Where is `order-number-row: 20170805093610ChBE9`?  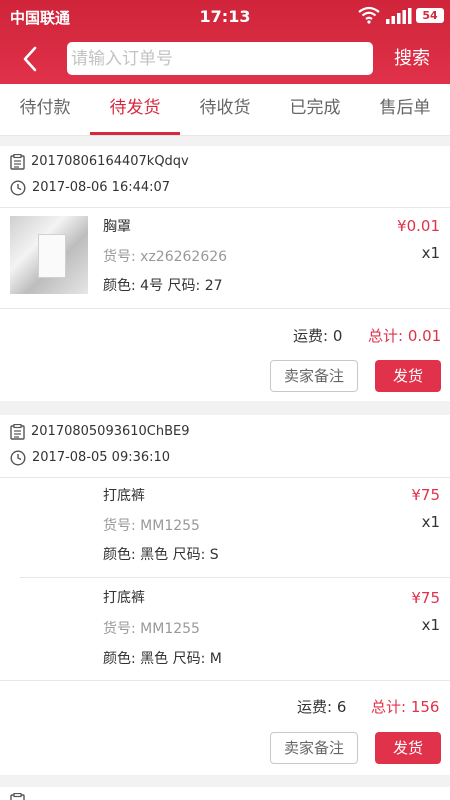 order-number-row: 20170805093610ChBE9 is located at coordinates (100, 432).